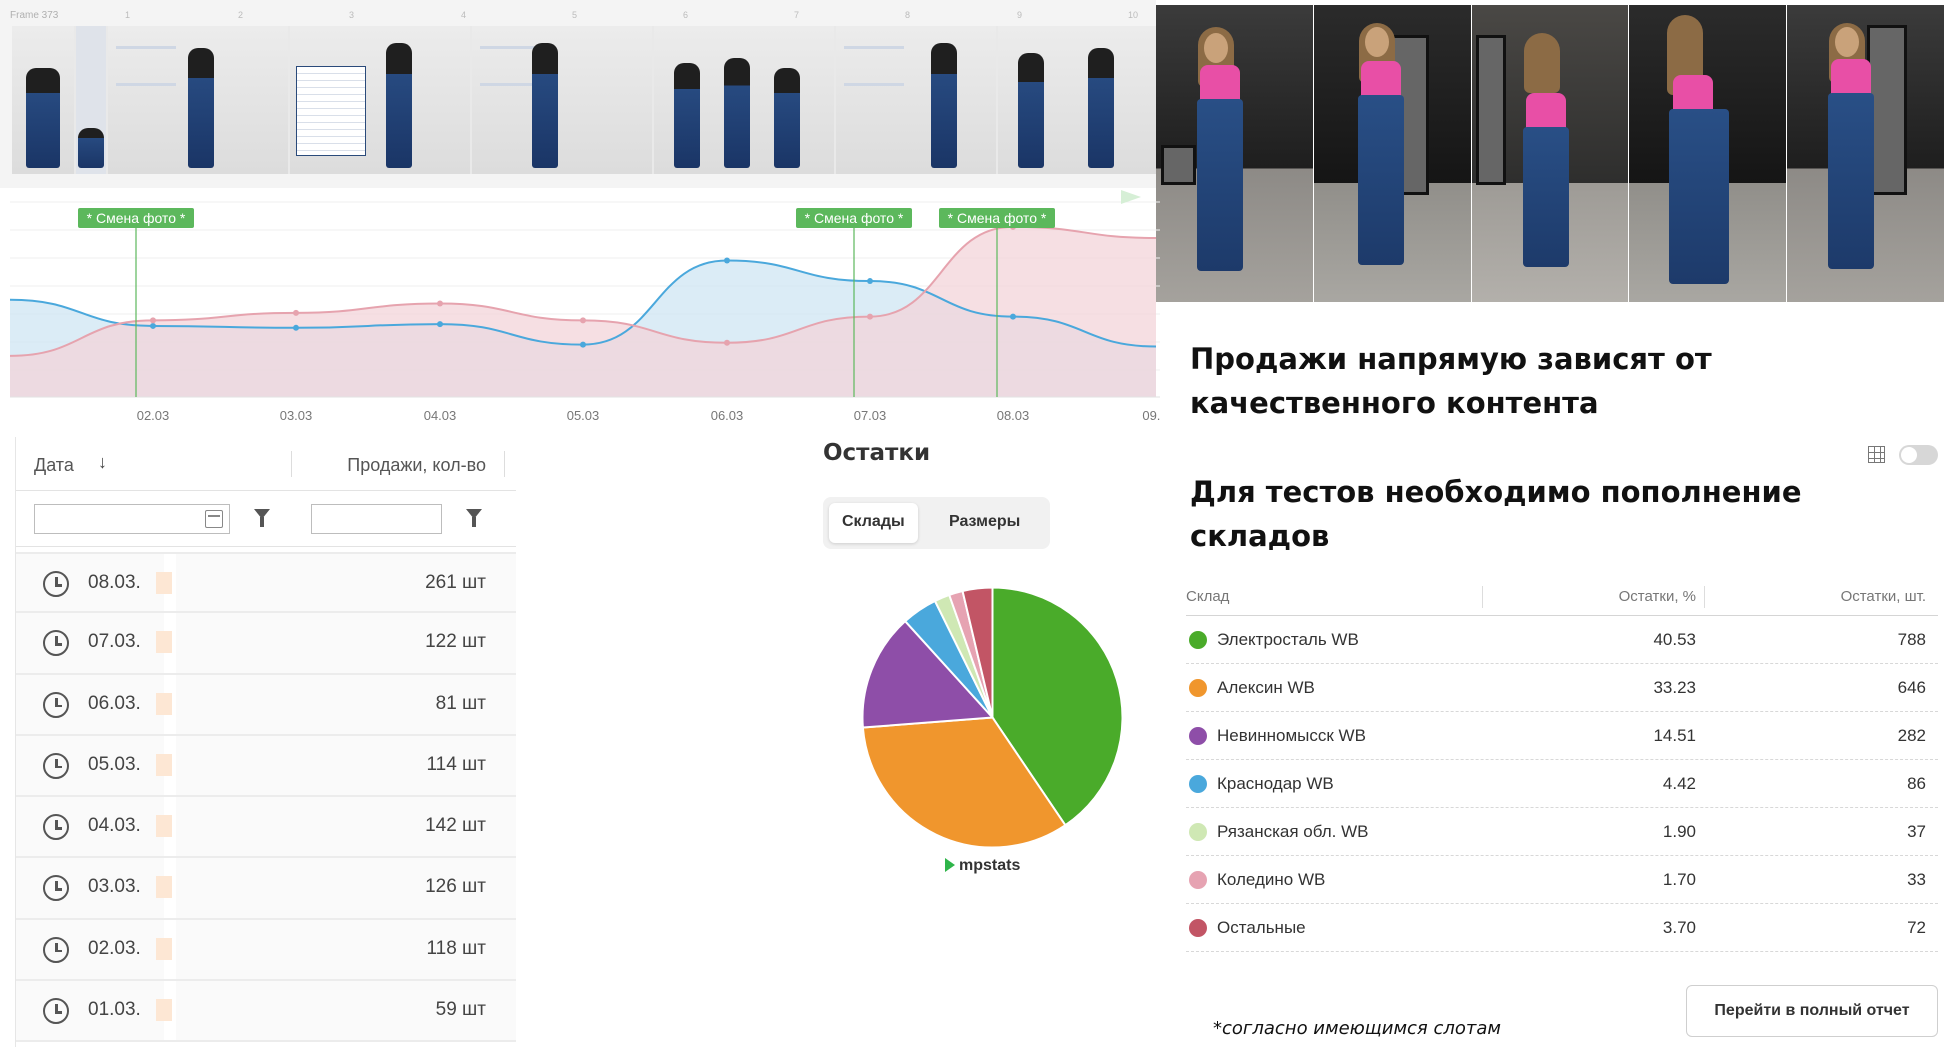  I want to click on warehouse-pct: 1.70, so click(1679, 879).